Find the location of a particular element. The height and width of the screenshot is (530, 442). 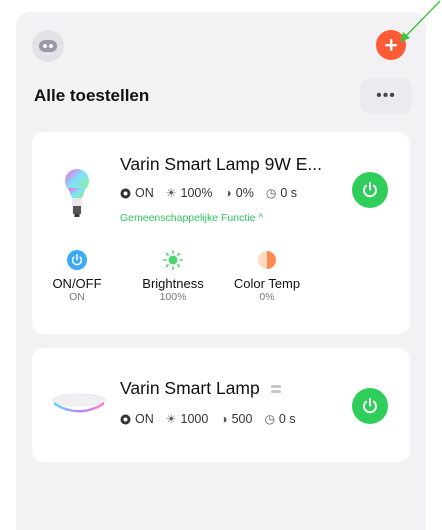

device-status-line: ON ☀ 1000 ◑ 500 ◷ 0 s is located at coordinates (208, 419).